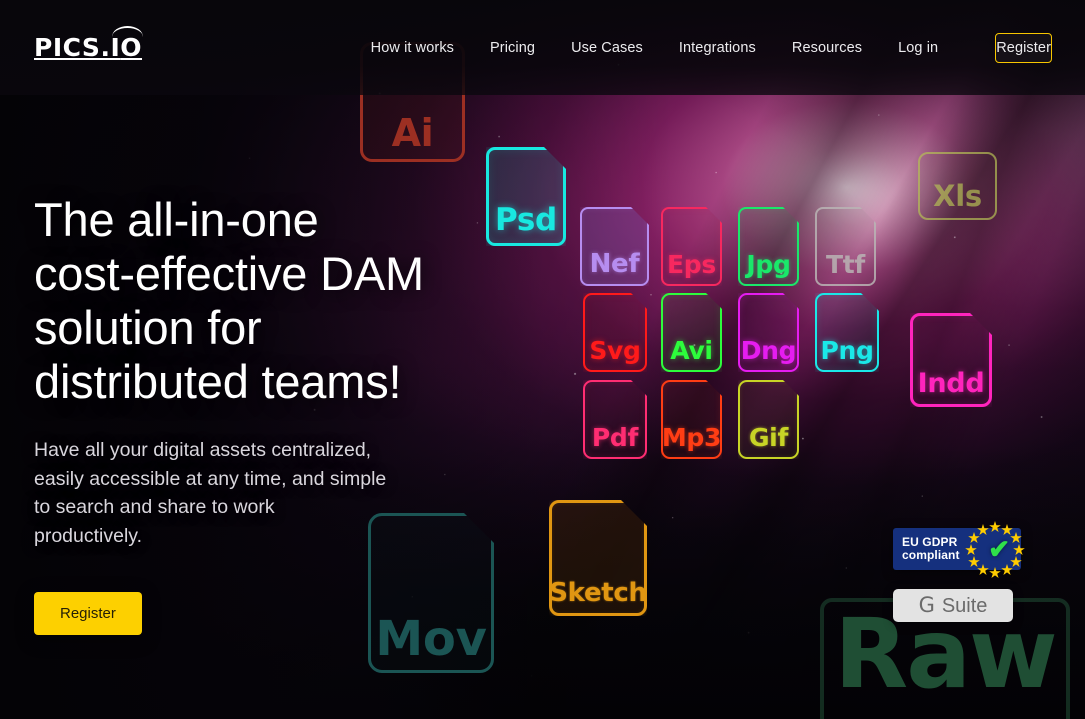 The width and height of the screenshot is (1085, 719). Describe the element at coordinates (614, 264) in the screenshot. I see `file-card-label-nef: Nef` at that location.